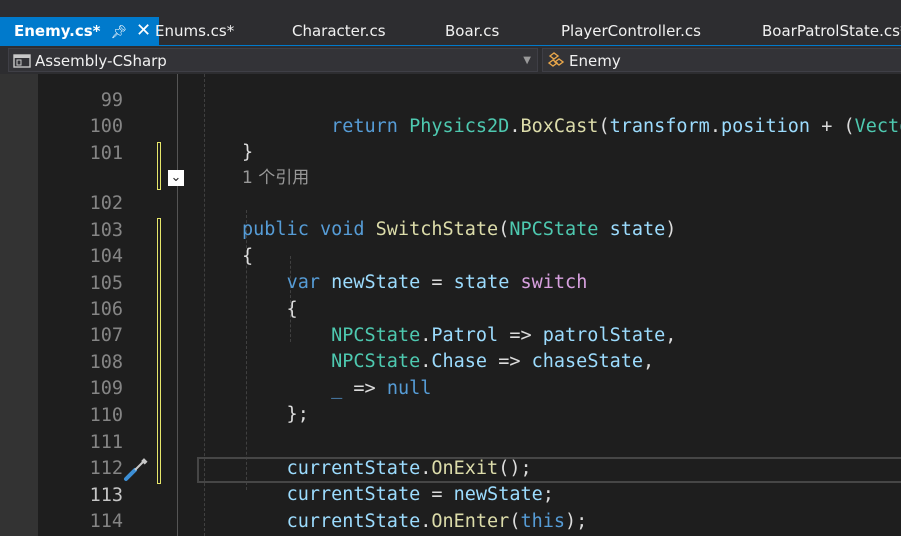 This screenshot has width=901, height=536. What do you see at coordinates (450, 229) in the screenshot?
I see `code-line: 103 {` at bounding box center [450, 229].